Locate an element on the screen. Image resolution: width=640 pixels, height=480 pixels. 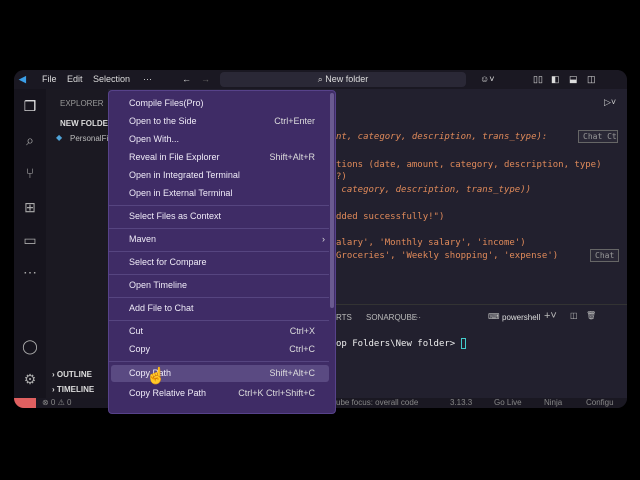
menu-item-add-to-chat: Add File to Chat is located at coordinates (220, 308).